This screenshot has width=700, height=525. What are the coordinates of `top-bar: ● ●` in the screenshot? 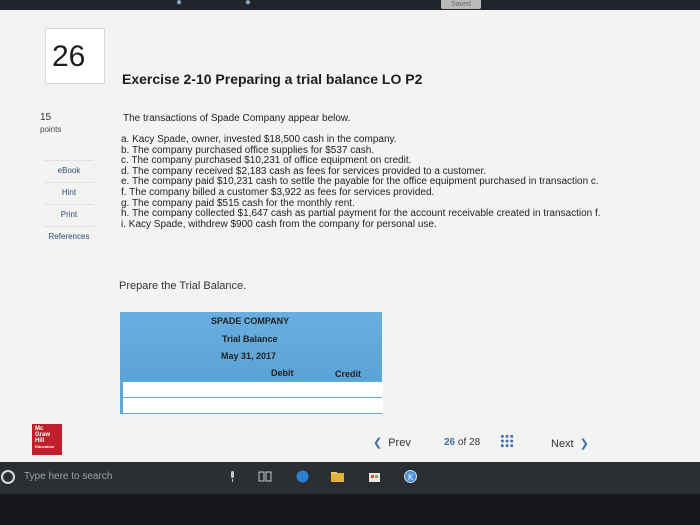 It's located at (350, 5).